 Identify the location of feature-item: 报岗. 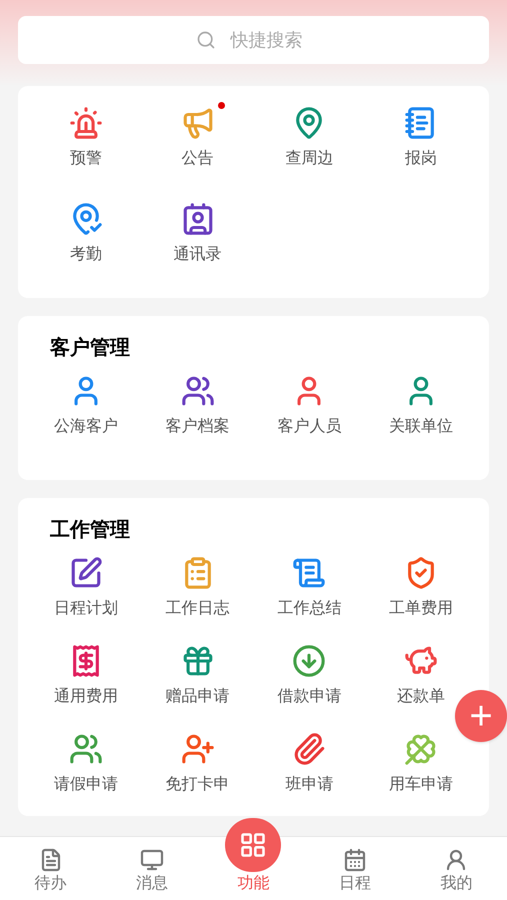
(421, 144).